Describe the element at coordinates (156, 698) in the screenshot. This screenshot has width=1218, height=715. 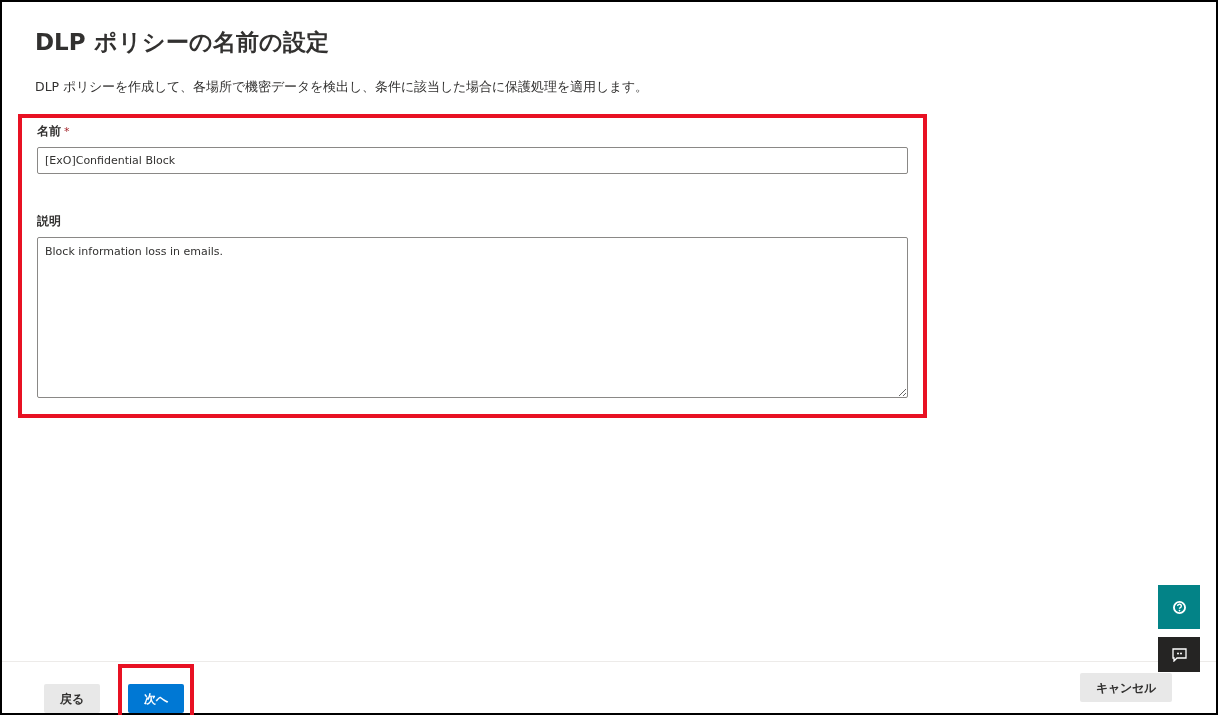
I see `next-button: 次へ` at that location.